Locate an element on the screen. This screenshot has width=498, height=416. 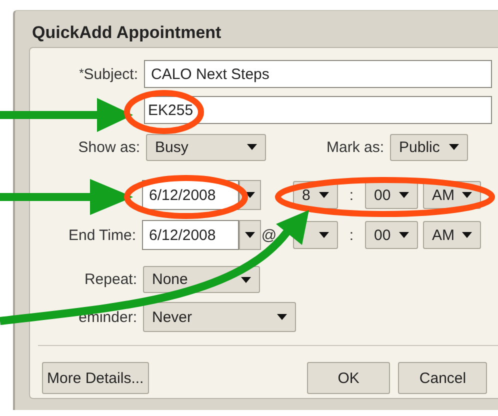
dialog-button: Cancel is located at coordinates (443, 378).